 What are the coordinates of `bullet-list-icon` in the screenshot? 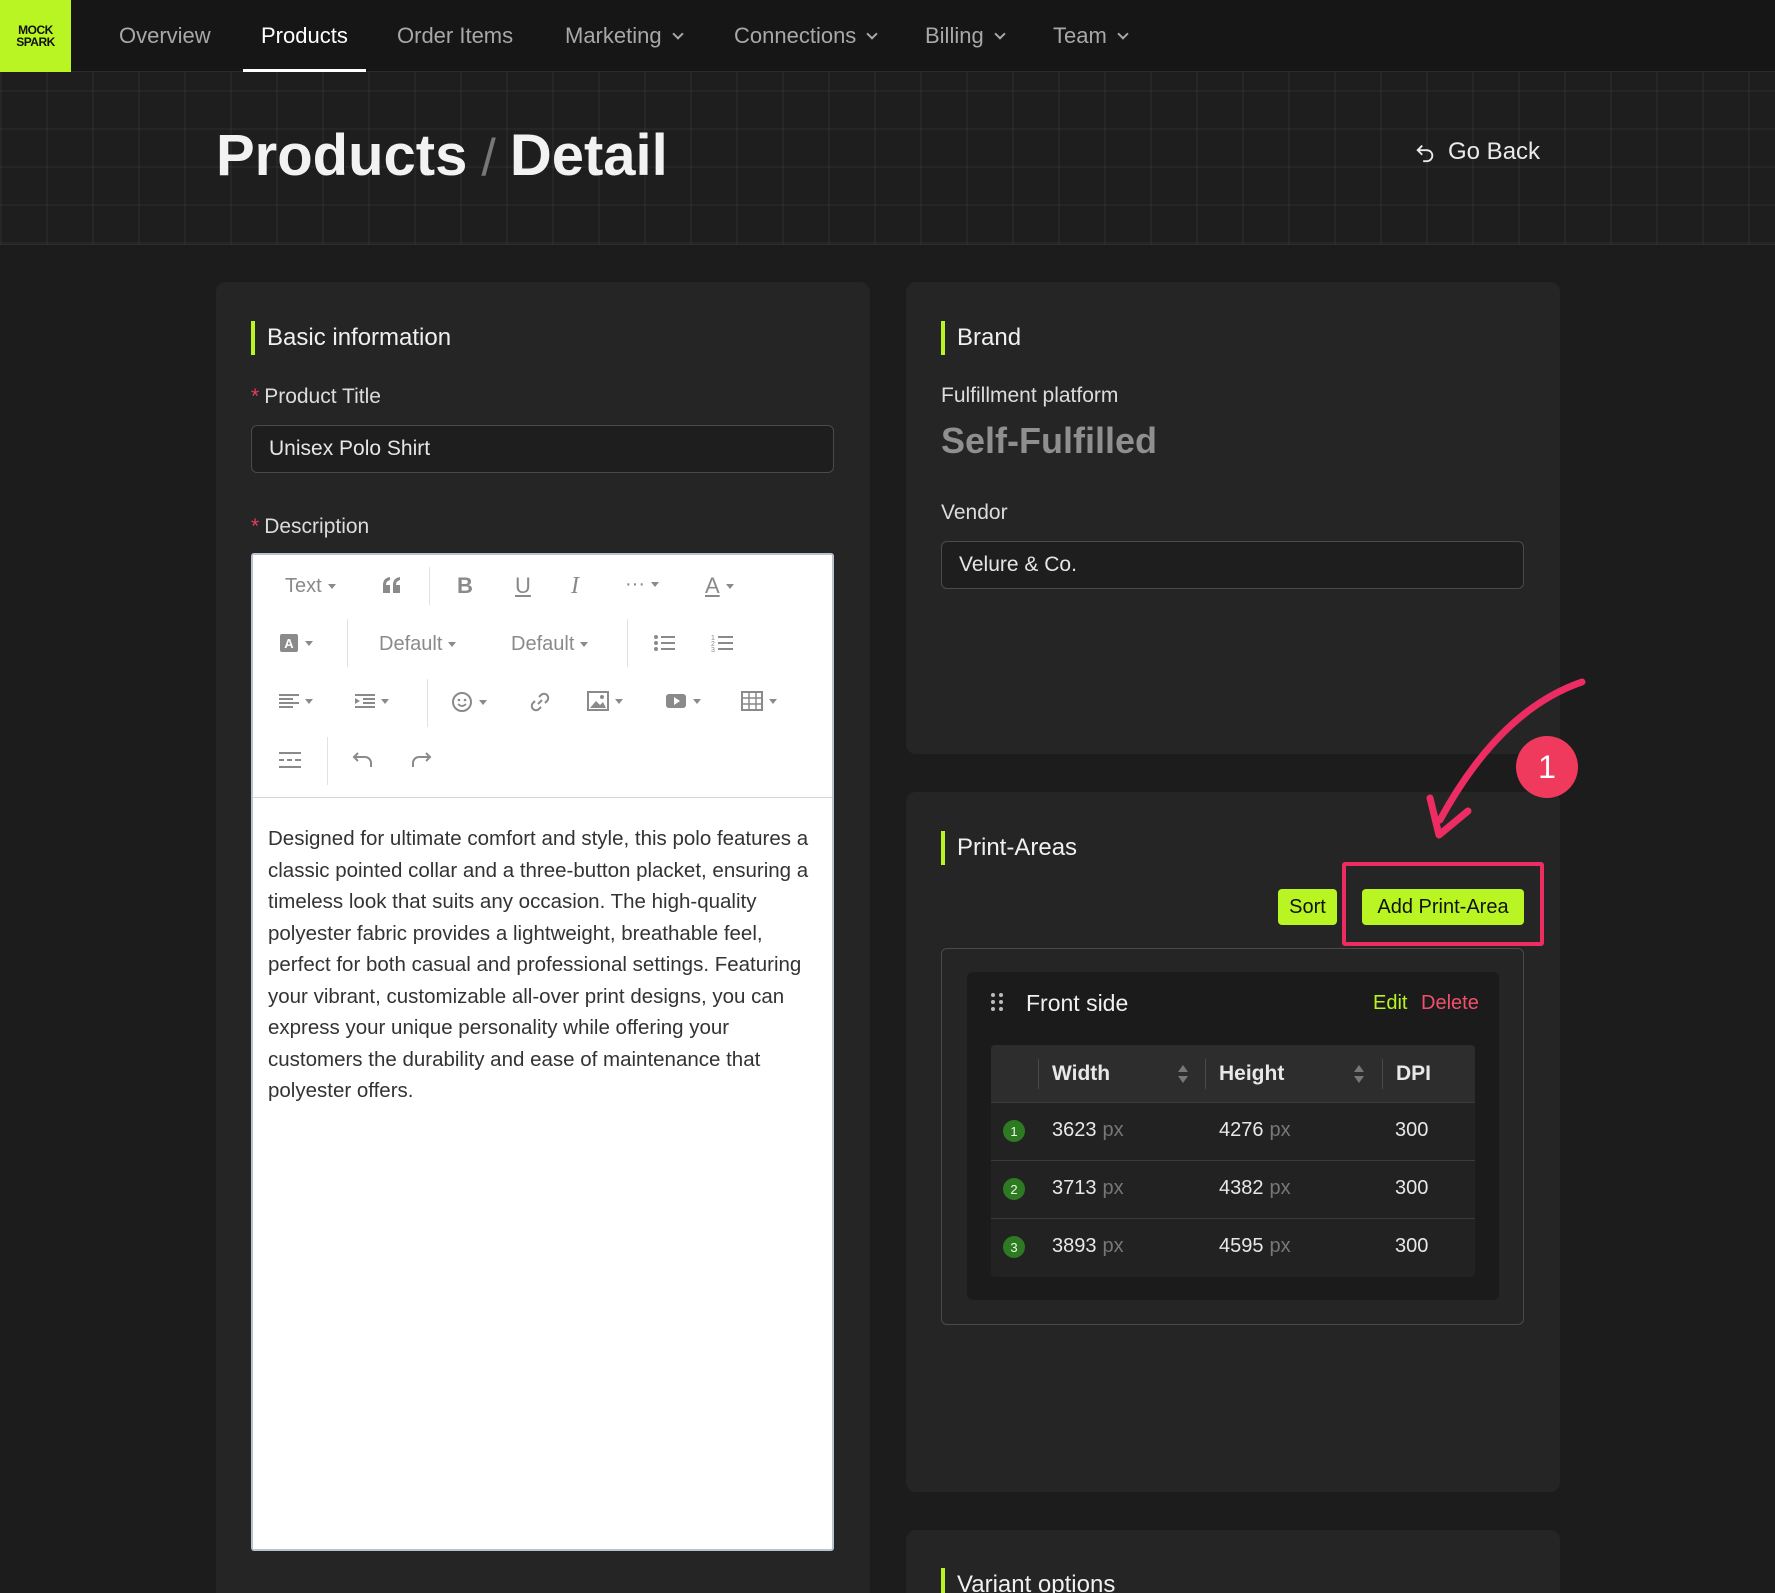 It's located at (664, 643).